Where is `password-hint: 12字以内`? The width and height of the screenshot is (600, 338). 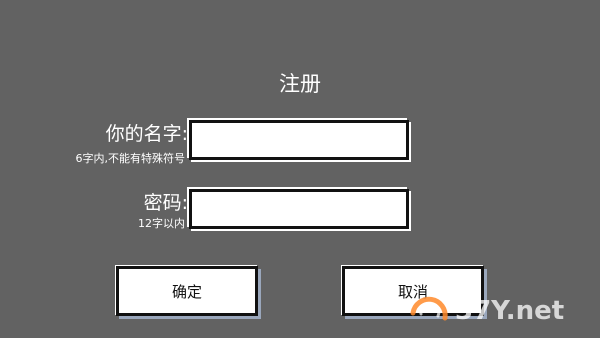
password-hint: 12字以内 is located at coordinates (161, 223).